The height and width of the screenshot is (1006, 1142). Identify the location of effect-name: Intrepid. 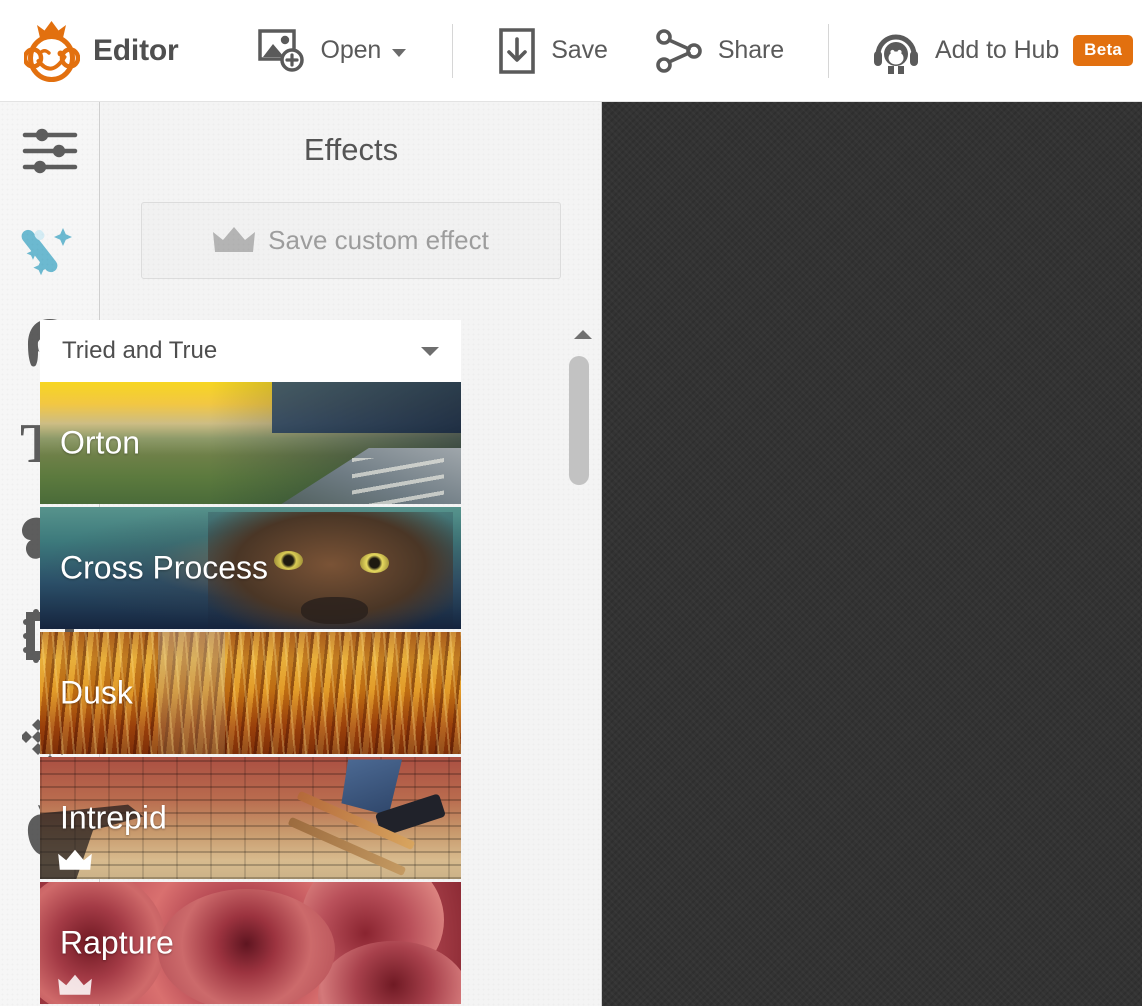
(113, 817).